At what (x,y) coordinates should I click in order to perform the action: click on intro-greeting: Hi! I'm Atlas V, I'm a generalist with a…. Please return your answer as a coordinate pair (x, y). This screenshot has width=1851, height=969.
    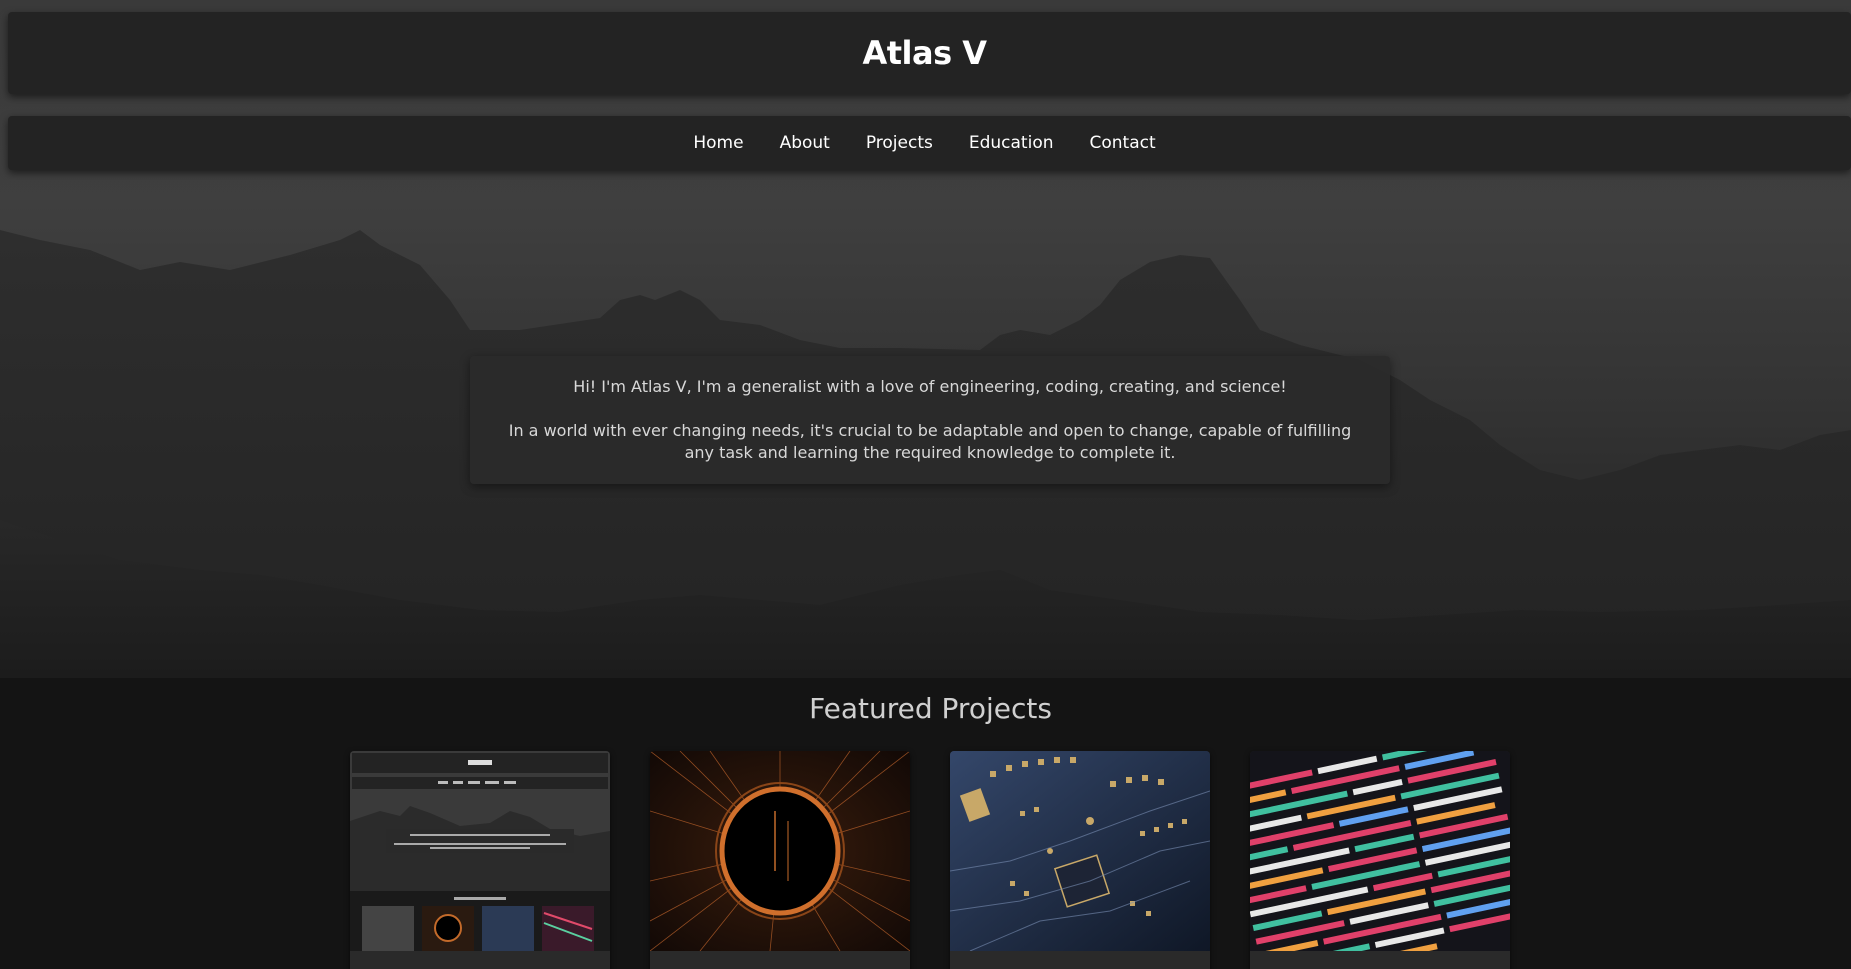
    Looking at the image, I should click on (930, 386).